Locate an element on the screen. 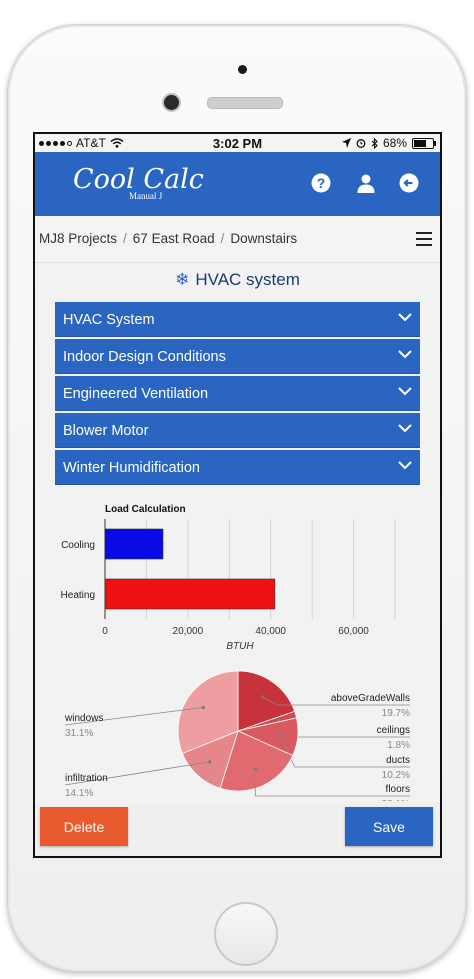 Image resolution: width=474 pixels, height=979 pixels. x-axis-label: BTUH is located at coordinates (240, 646).